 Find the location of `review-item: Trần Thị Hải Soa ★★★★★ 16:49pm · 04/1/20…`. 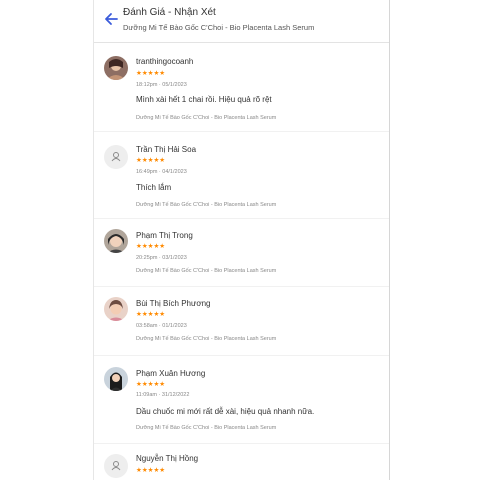

review-item: Trần Thị Hải Soa ★★★★★ 16:49pm · 04/1/20… is located at coordinates (241, 179).